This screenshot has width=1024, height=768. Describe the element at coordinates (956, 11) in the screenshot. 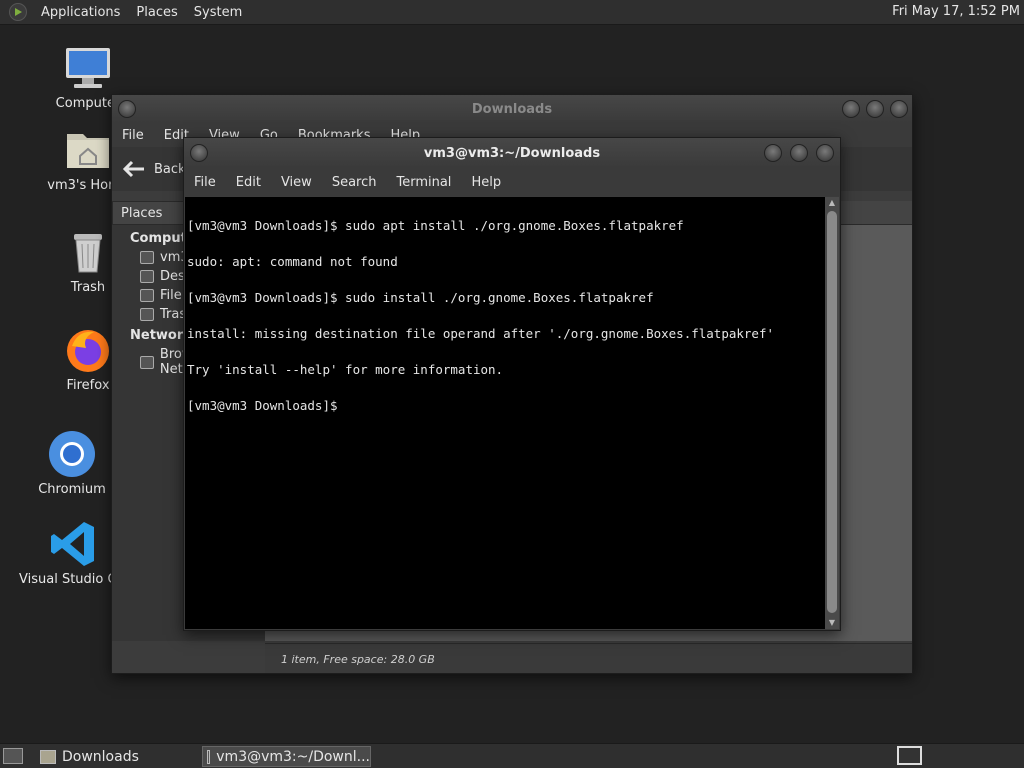

I see `clock: Fri May 17, 1:52 PM` at that location.